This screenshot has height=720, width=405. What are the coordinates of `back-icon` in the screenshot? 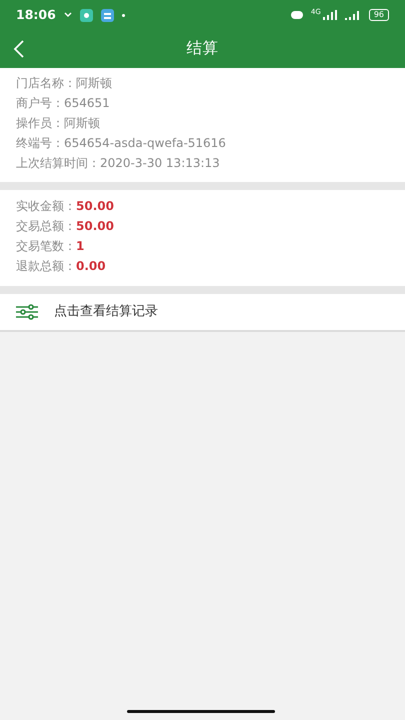 It's located at (19, 49).